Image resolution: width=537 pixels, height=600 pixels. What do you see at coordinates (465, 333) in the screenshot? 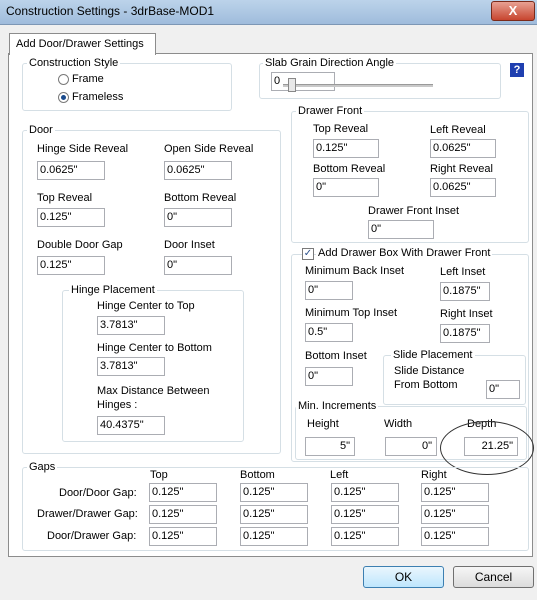
I see `right-inset-input: 0.1875"` at bounding box center [465, 333].